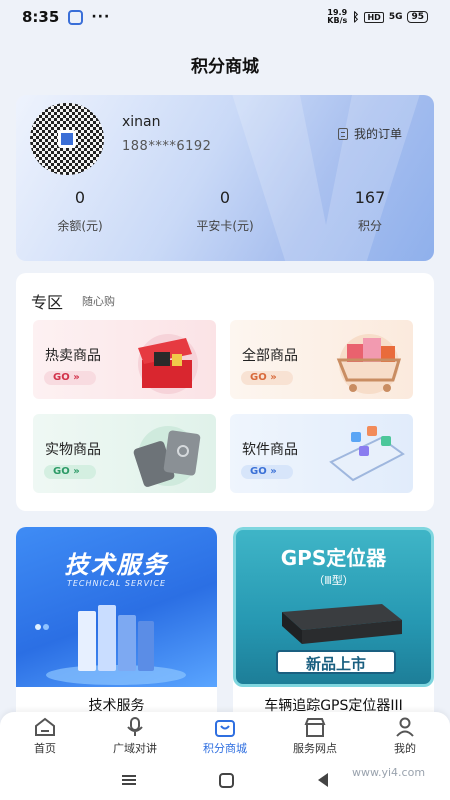 This screenshot has height=800, width=450. I want to click on device-cards-icon, so click(167, 456).